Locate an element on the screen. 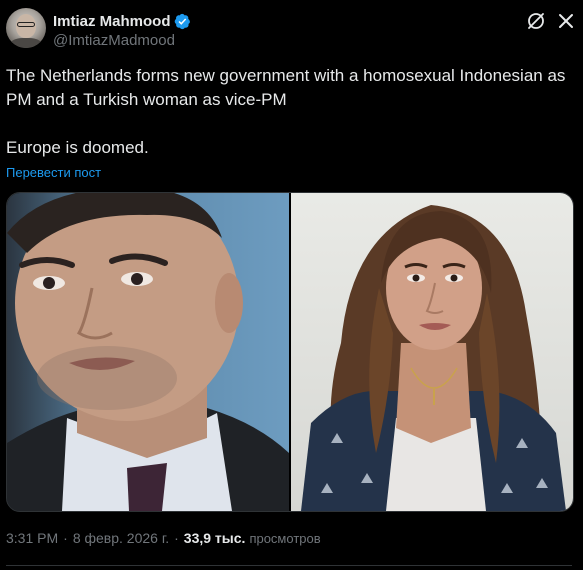 This screenshot has height=570, width=583. divider-line is located at coordinates (289, 565).